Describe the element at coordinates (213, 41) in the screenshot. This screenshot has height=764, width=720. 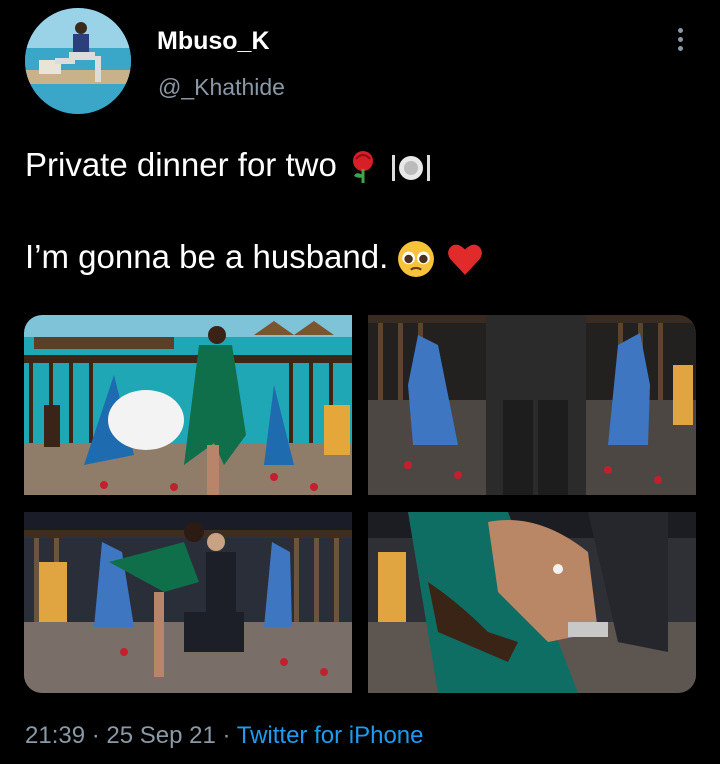
I see `display-name: Mbuso_K` at that location.